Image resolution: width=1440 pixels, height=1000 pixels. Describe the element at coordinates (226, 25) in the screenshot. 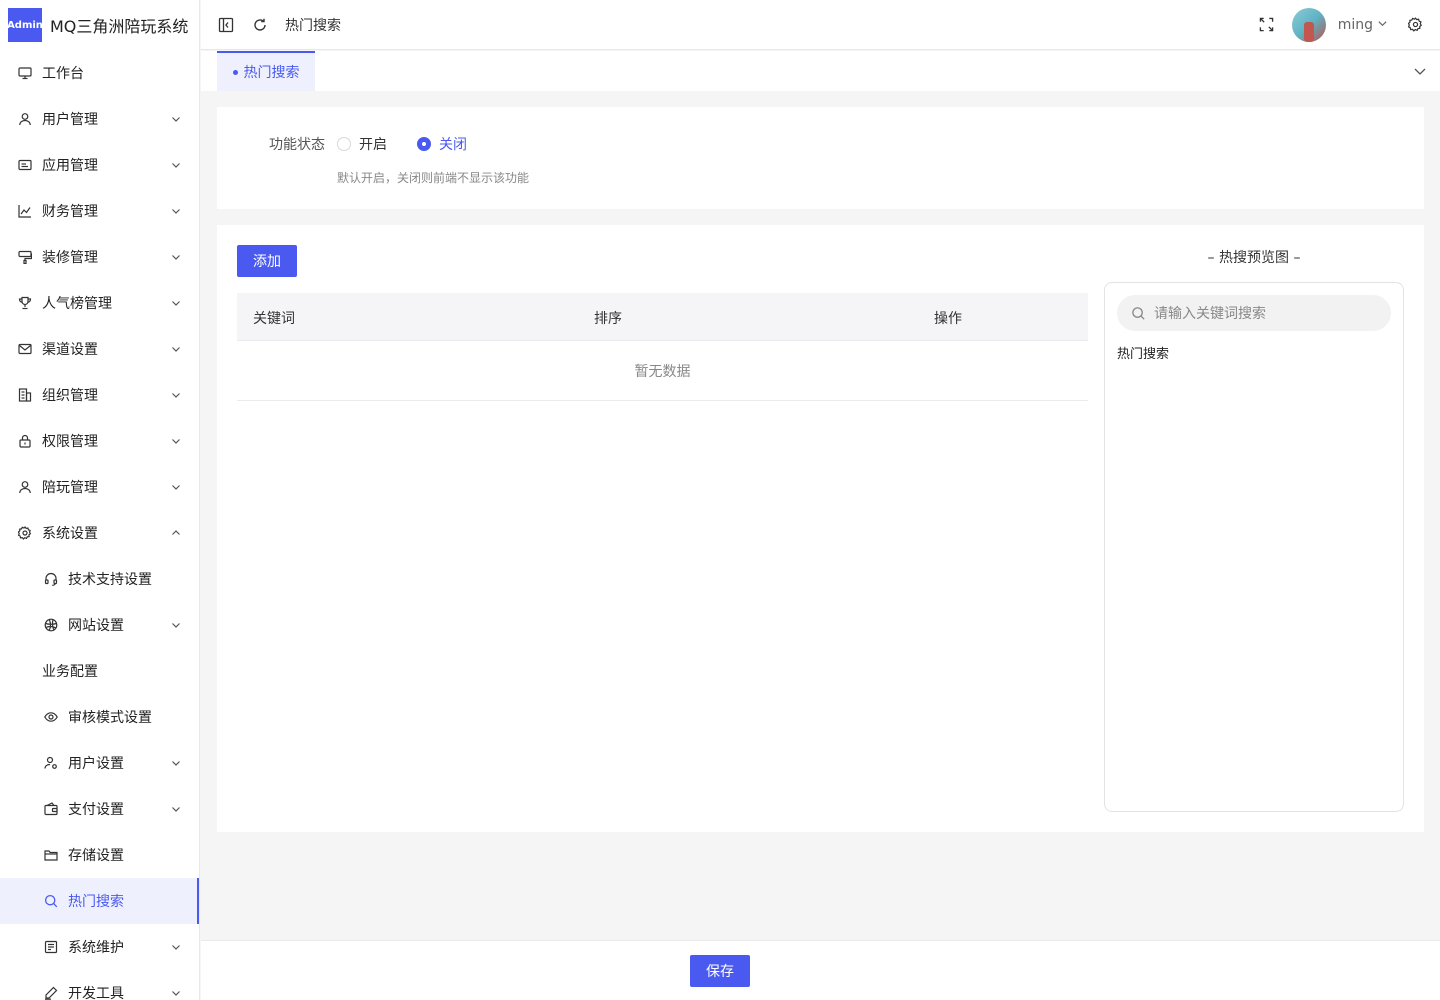

I see `collapse-sidebar-icon` at that location.